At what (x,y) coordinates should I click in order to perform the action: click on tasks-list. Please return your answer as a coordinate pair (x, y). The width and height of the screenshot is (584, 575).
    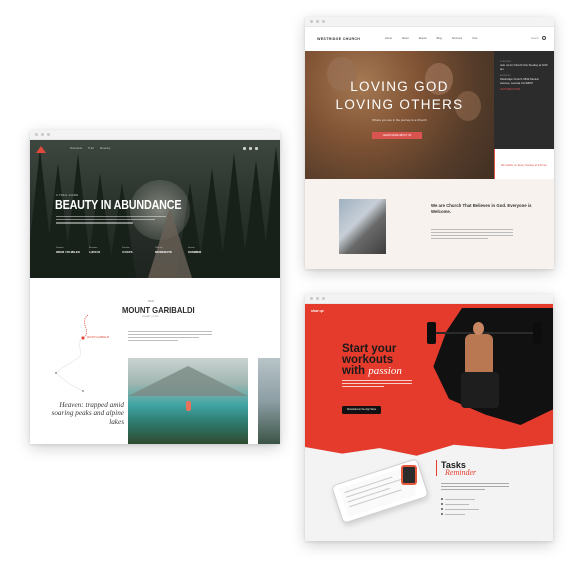
    Looking at the image, I should click on (471, 508).